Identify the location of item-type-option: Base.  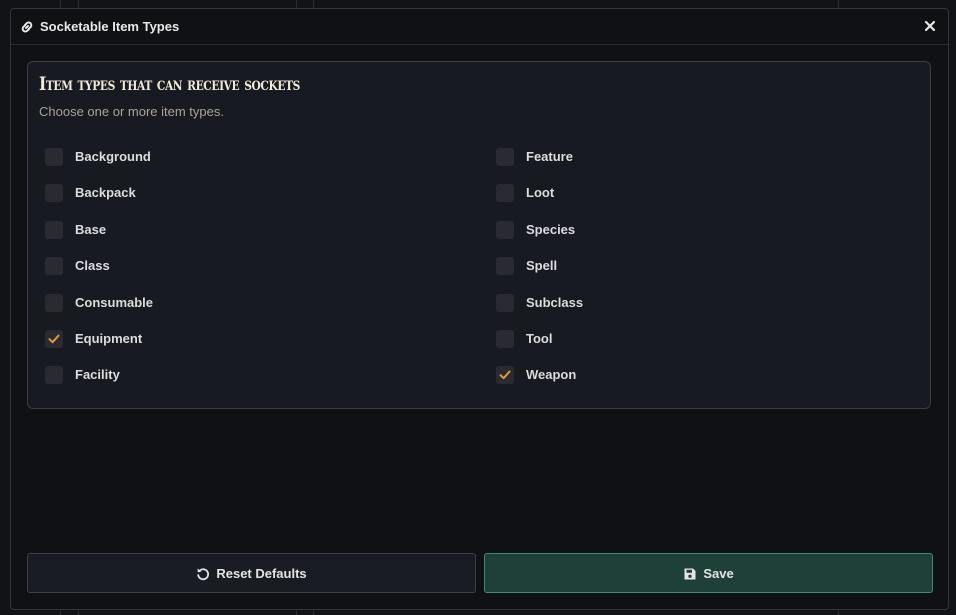
(255, 237).